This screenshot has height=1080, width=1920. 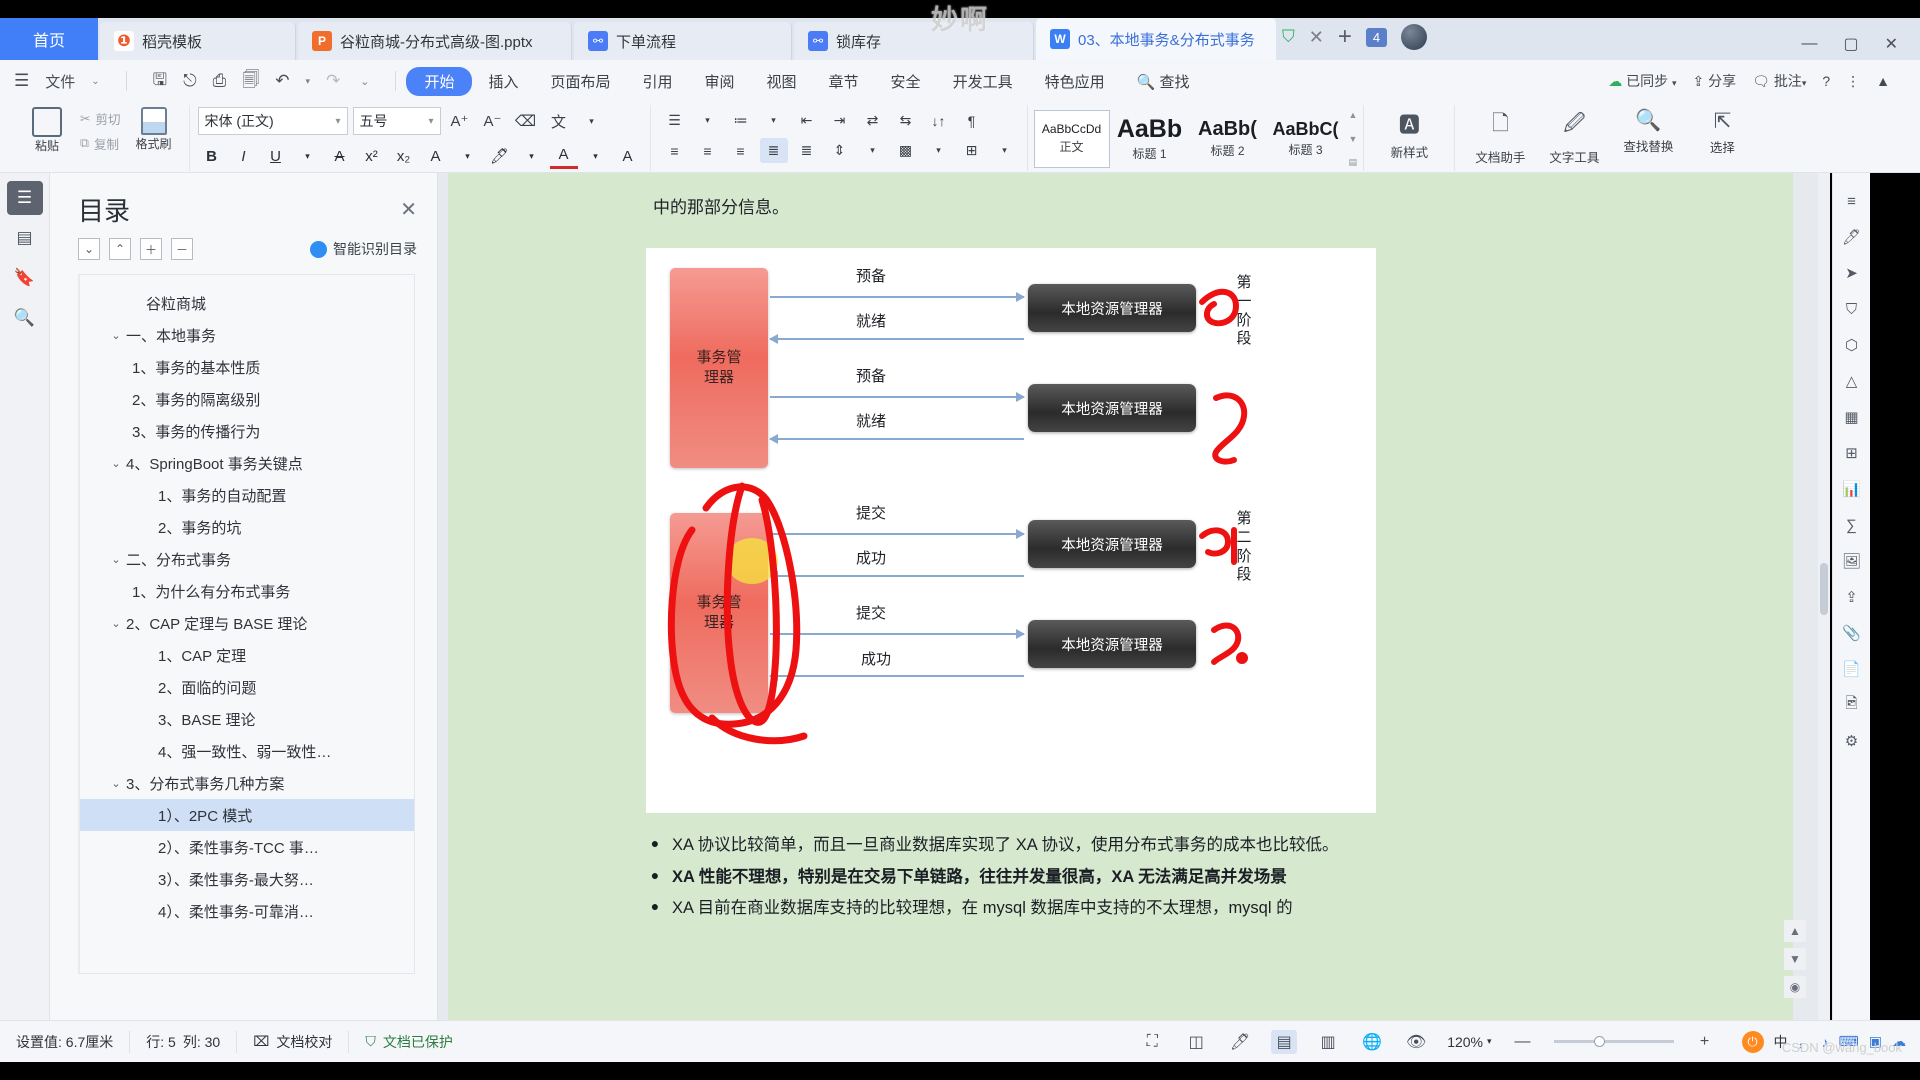 I want to click on numbered-list-icon: ≔, so click(x=741, y=120).